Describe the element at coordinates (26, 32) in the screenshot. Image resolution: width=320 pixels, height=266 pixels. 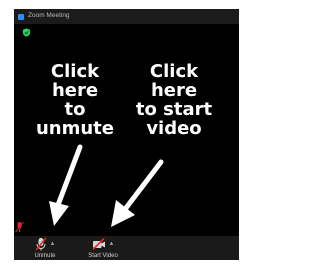
I see `shield-icon` at that location.